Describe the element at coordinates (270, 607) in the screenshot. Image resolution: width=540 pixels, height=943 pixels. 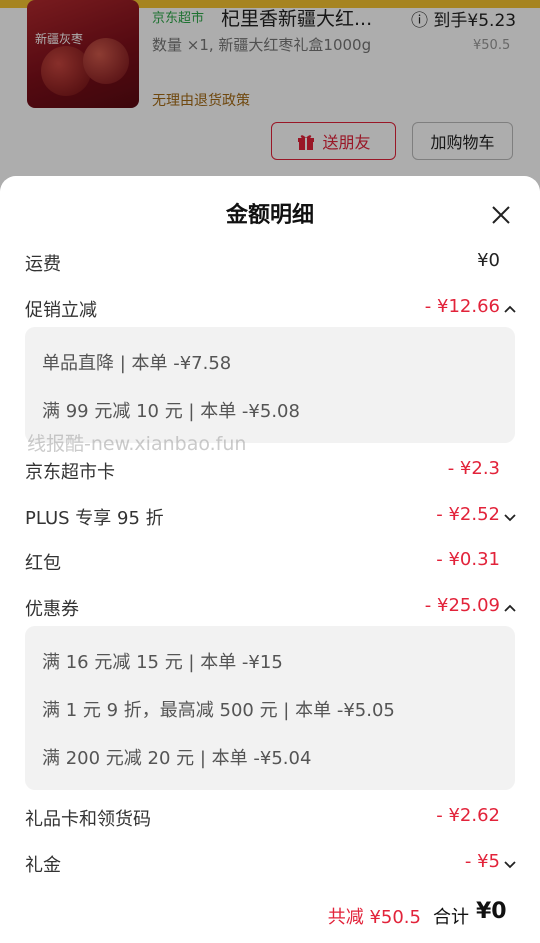
I see `row-coupon: 优惠券 - ¥25.09` at that location.